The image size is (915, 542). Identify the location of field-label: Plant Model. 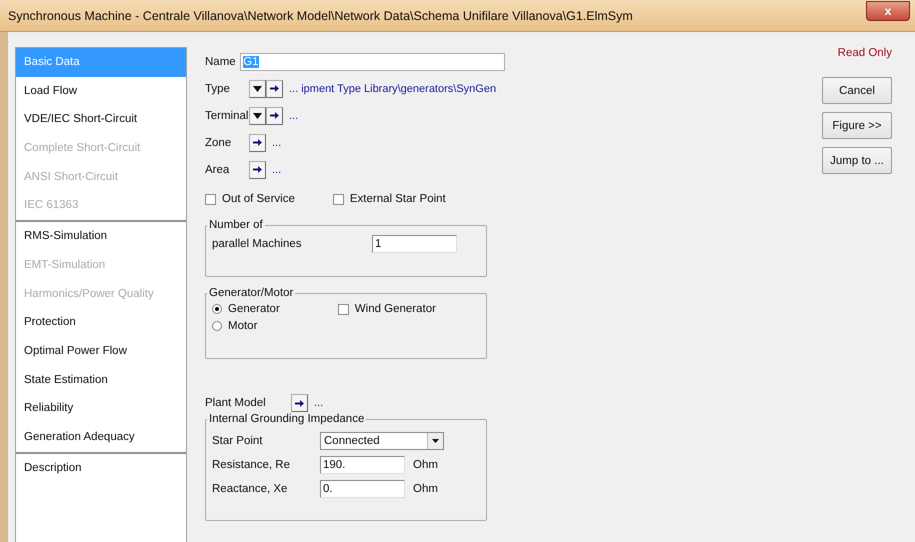
(236, 403).